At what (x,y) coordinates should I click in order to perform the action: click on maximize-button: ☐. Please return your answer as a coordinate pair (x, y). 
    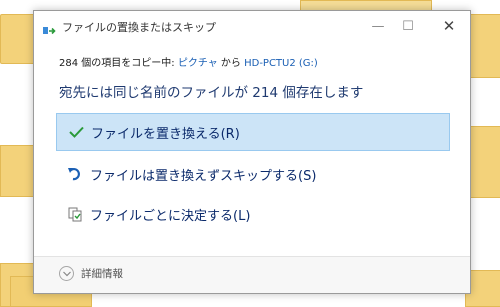
    Looking at the image, I should click on (408, 26).